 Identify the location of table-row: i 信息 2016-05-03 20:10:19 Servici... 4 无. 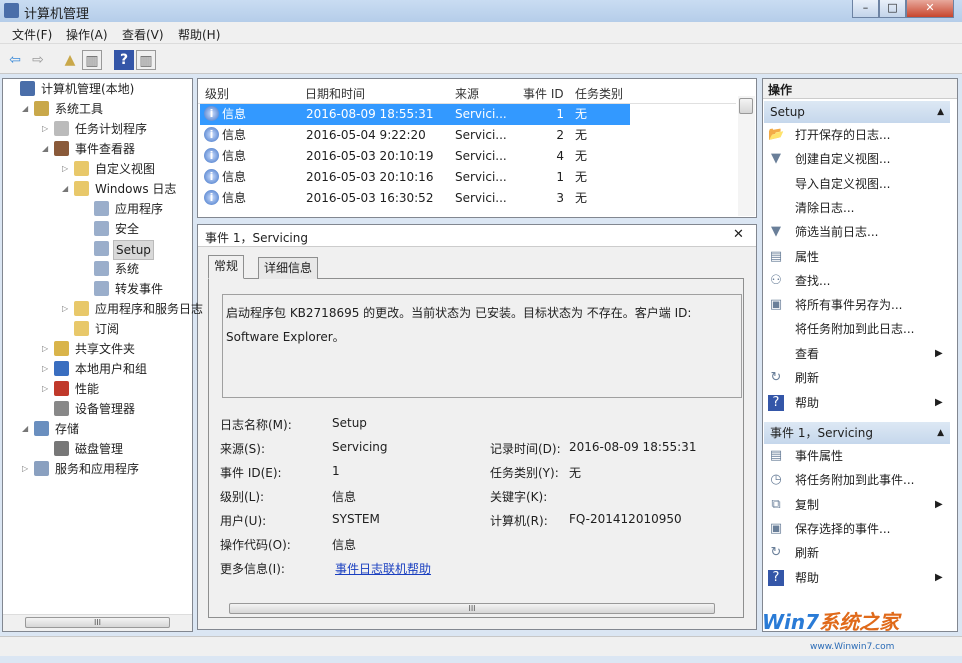
(415, 156).